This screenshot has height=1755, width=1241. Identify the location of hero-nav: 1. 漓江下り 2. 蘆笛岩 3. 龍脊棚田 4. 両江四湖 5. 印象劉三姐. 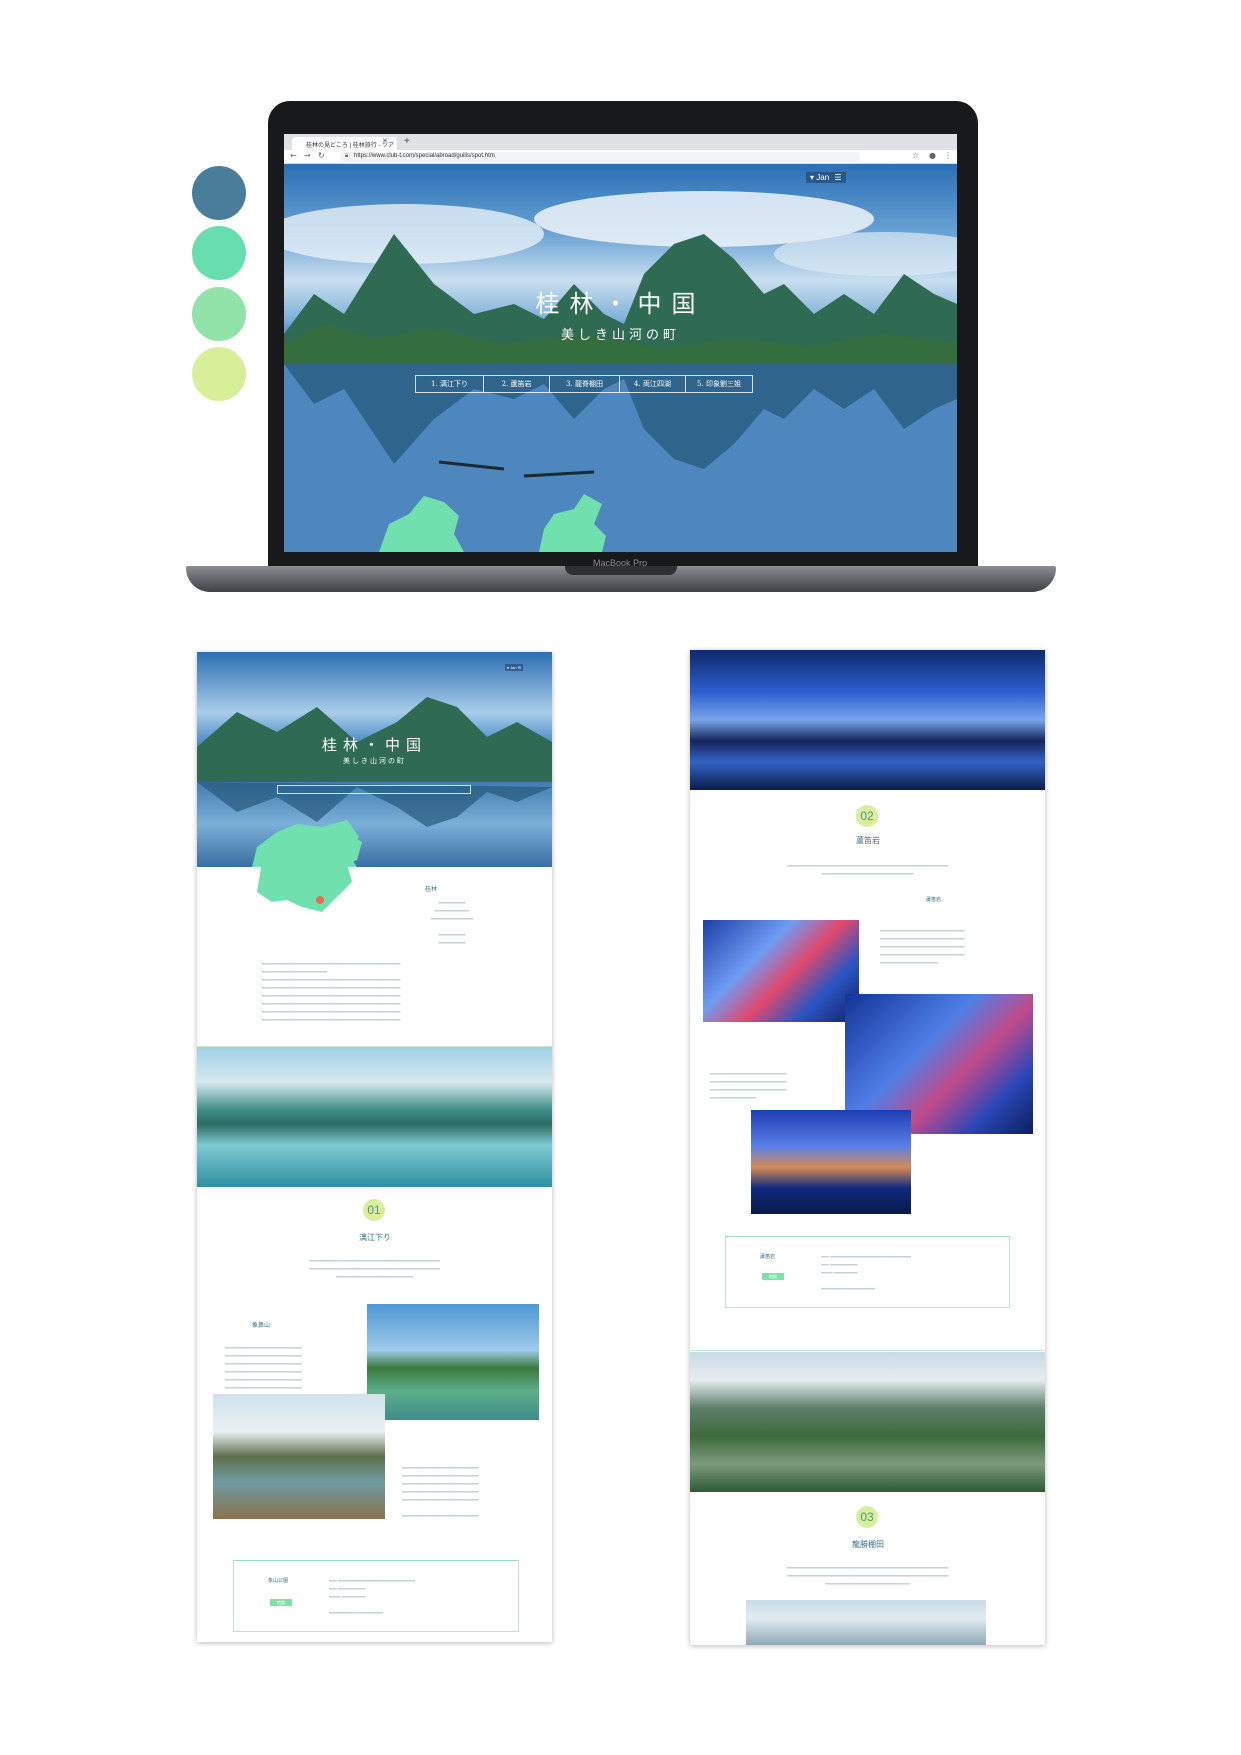
(584, 384).